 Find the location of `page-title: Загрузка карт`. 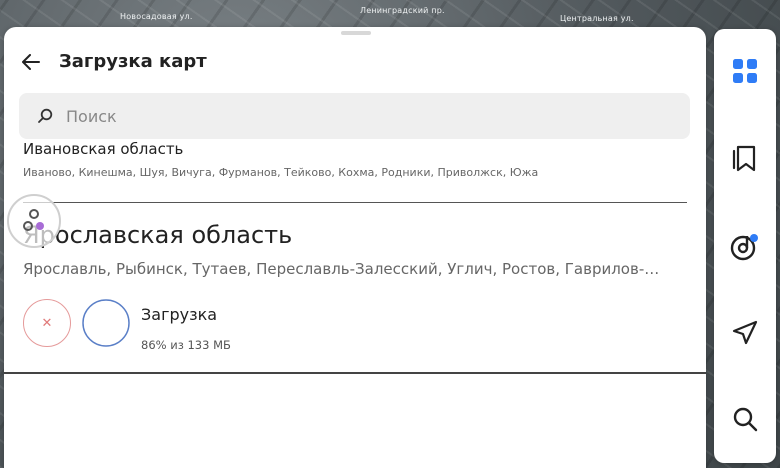

page-title: Загрузка карт is located at coordinates (133, 61).